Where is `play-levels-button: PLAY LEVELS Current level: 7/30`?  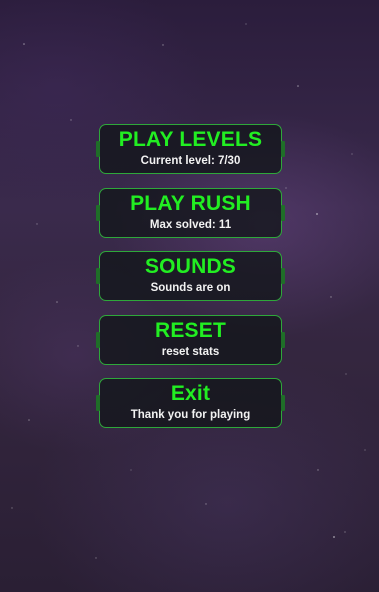
play-levels-button: PLAY LEVELS Current level: 7/30 is located at coordinates (190, 149).